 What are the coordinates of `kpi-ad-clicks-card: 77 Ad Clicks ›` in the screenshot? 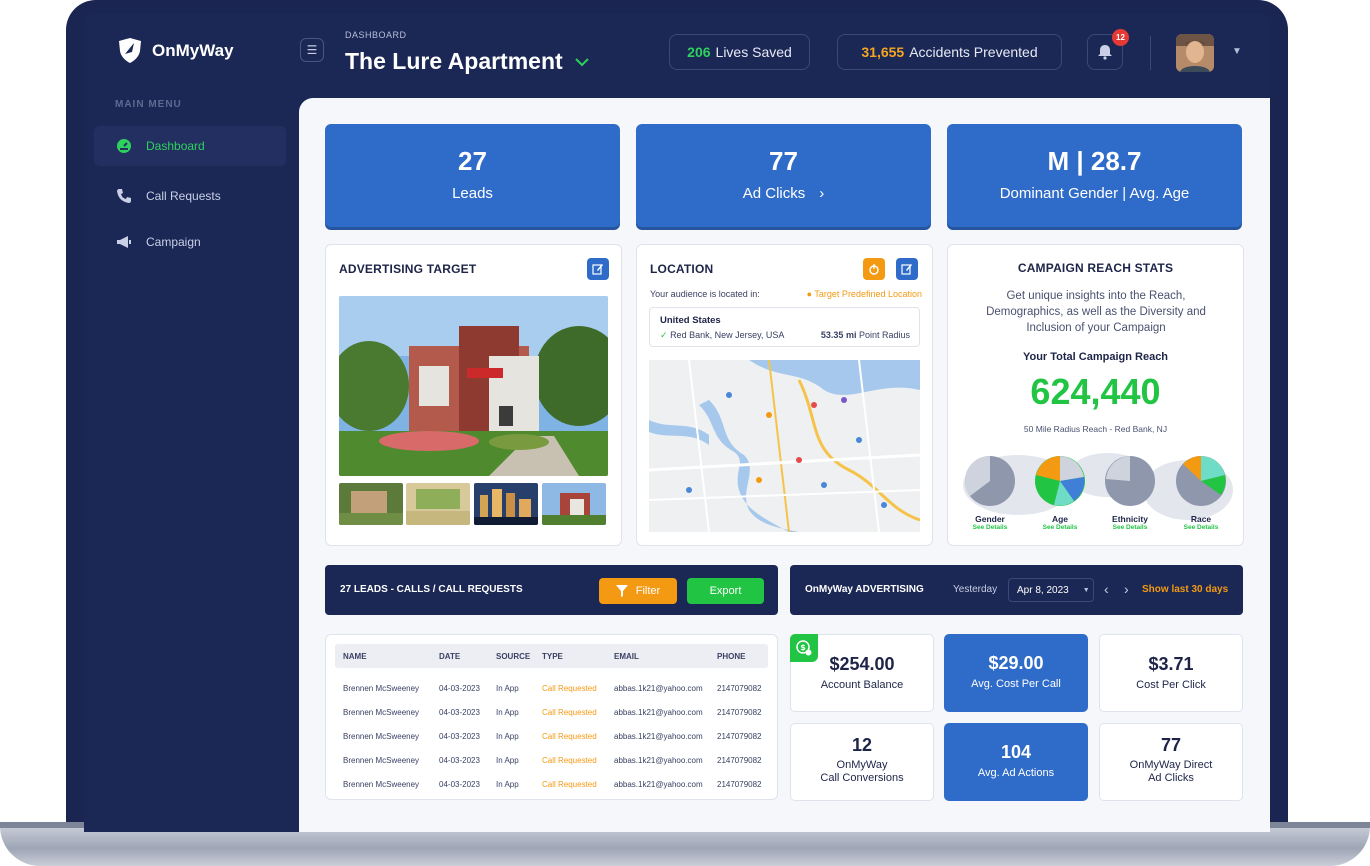 It's located at (783, 175).